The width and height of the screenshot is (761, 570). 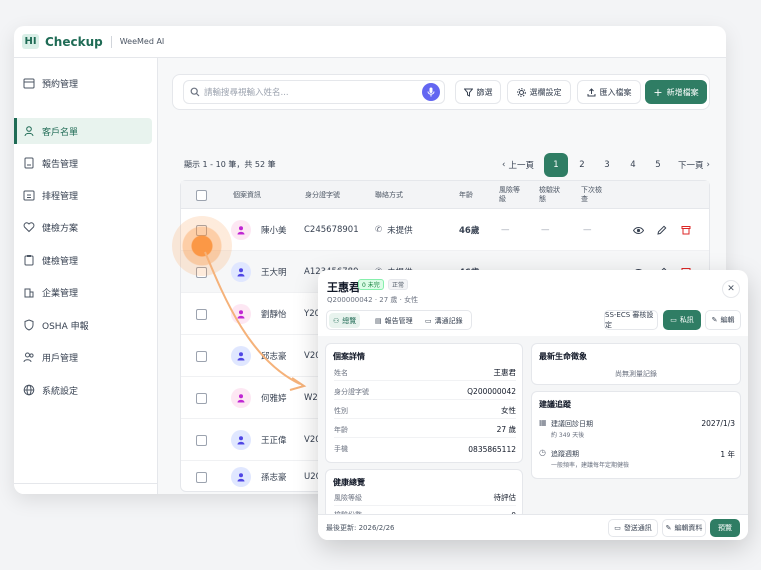 What do you see at coordinates (83, 260) in the screenshot?
I see `sidebar-item-checkups: 健檢管理` at bounding box center [83, 260].